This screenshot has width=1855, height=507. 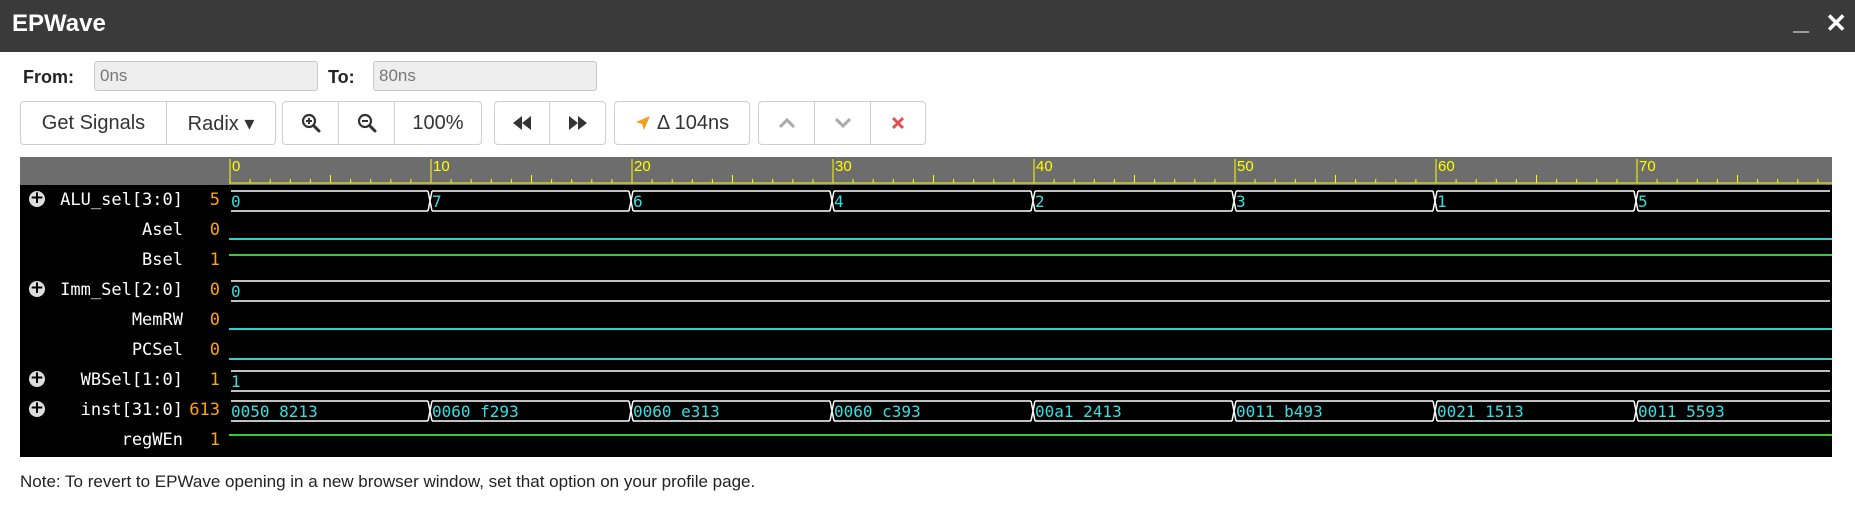 I want to click on zoom-group: 100%, so click(x=382, y=123).